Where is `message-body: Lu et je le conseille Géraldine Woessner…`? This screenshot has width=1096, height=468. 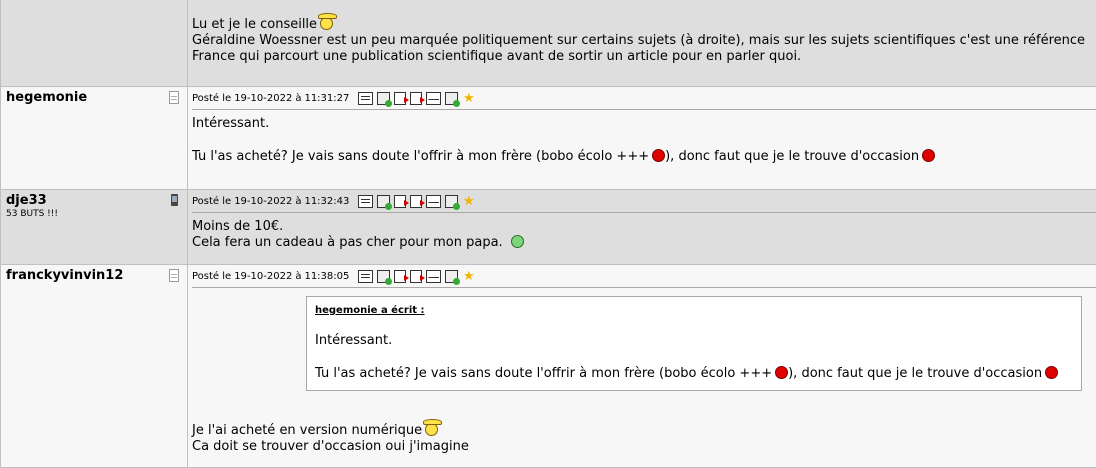
message-body: Lu et je le conseille Géraldine Woessner… is located at coordinates (644, 35).